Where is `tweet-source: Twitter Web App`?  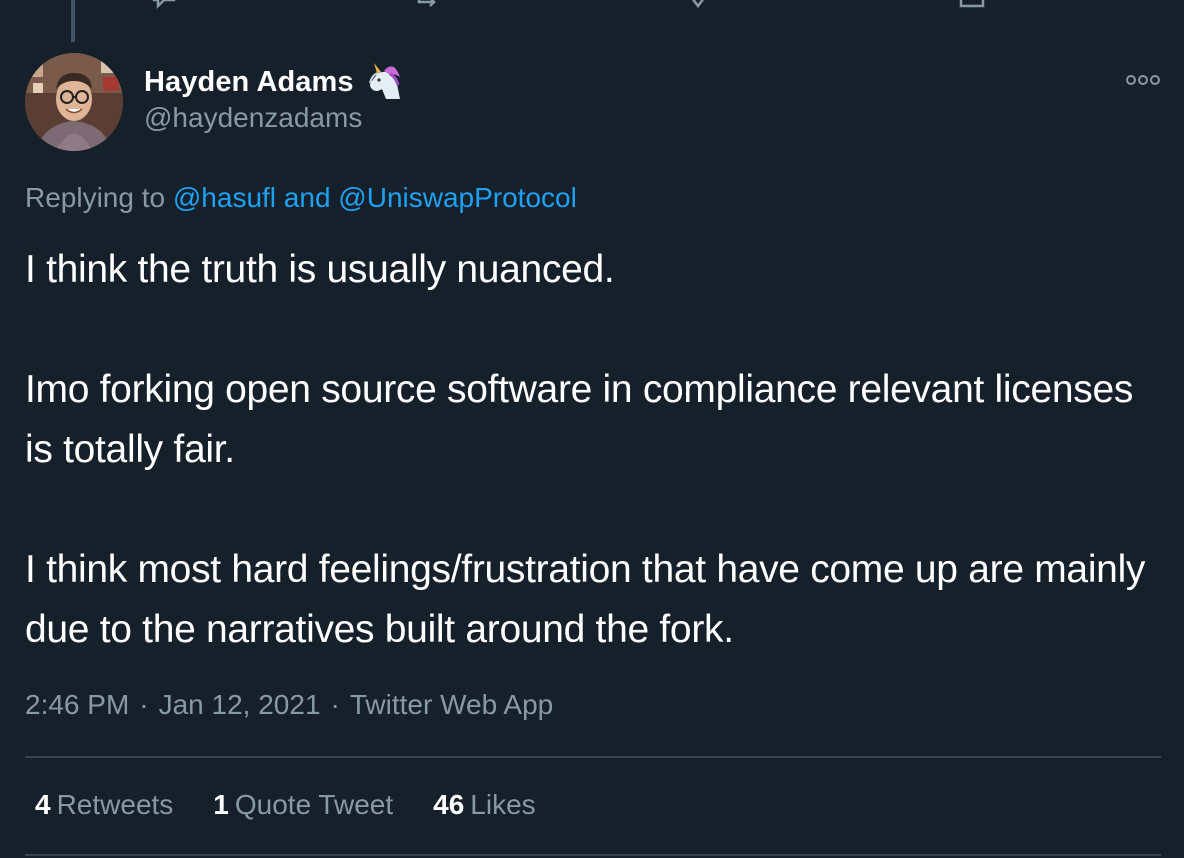
tweet-source: Twitter Web App is located at coordinates (451, 704).